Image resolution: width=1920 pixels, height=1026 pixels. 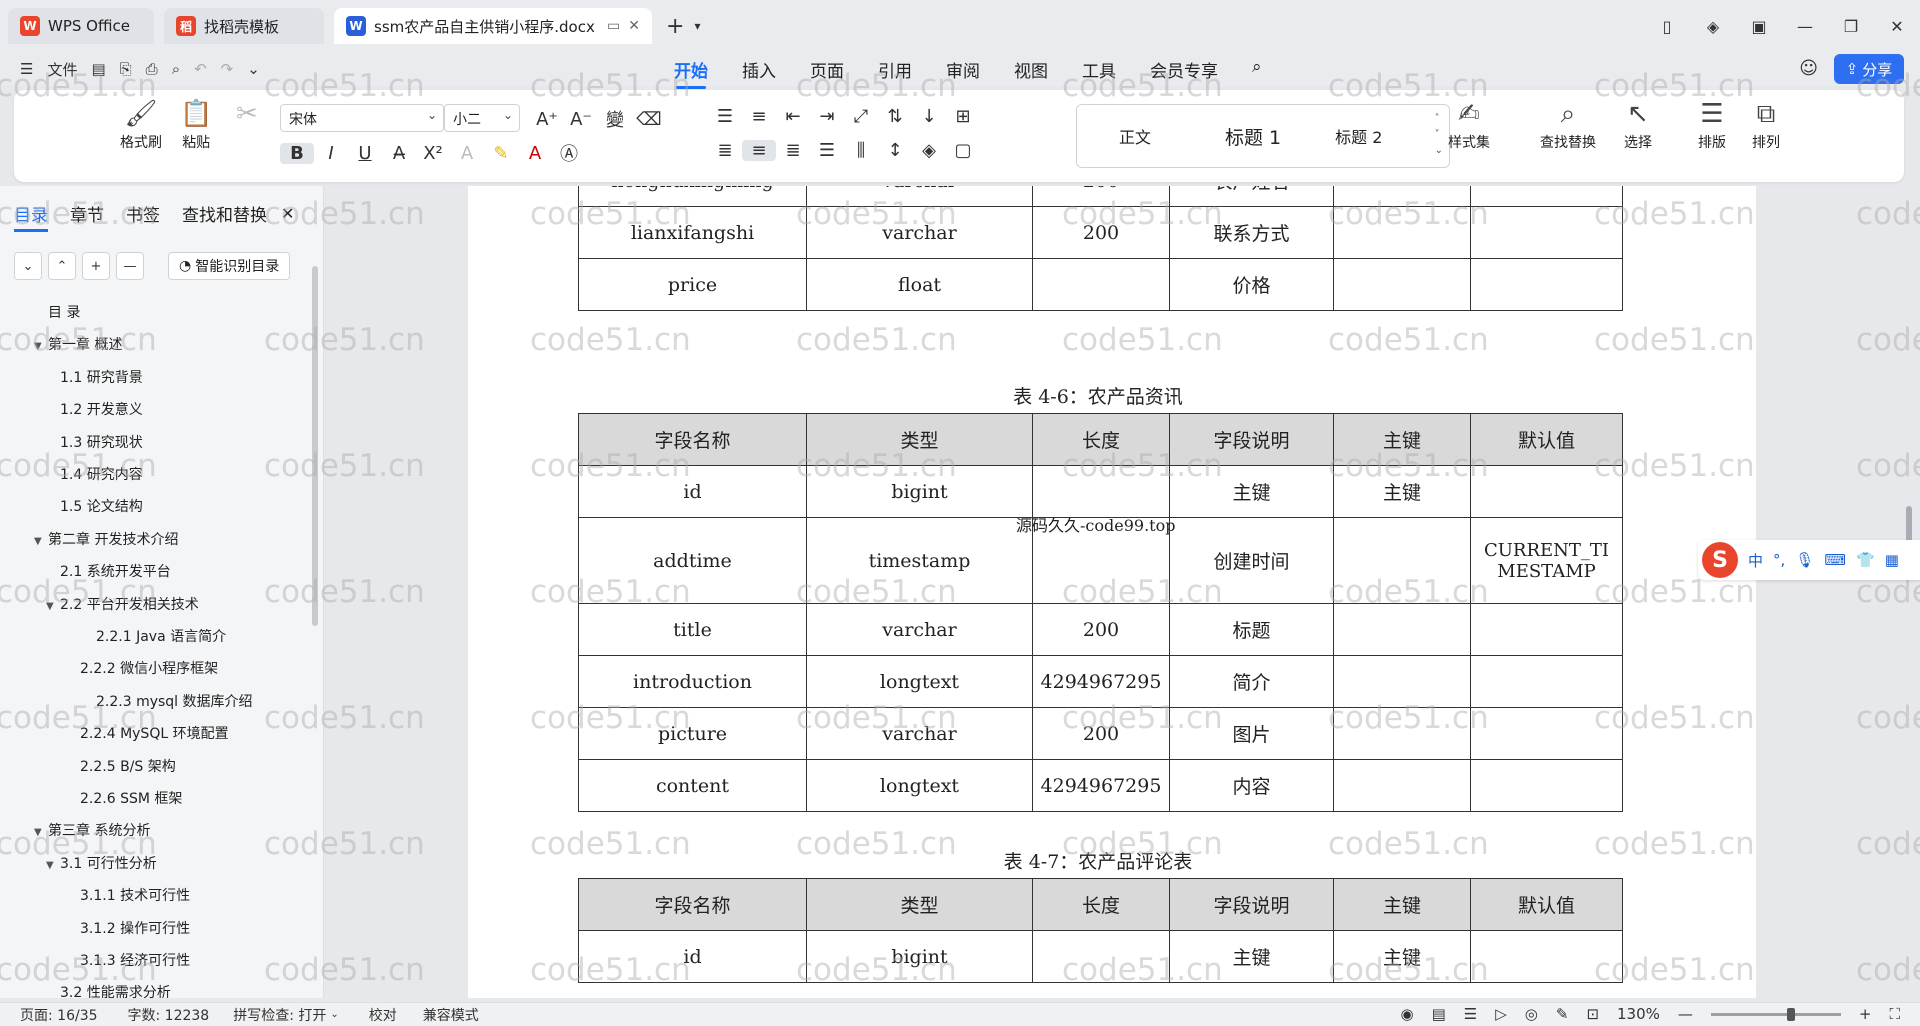 What do you see at coordinates (929, 116) in the screenshot?
I see `sort-az-icon: ↓` at bounding box center [929, 116].